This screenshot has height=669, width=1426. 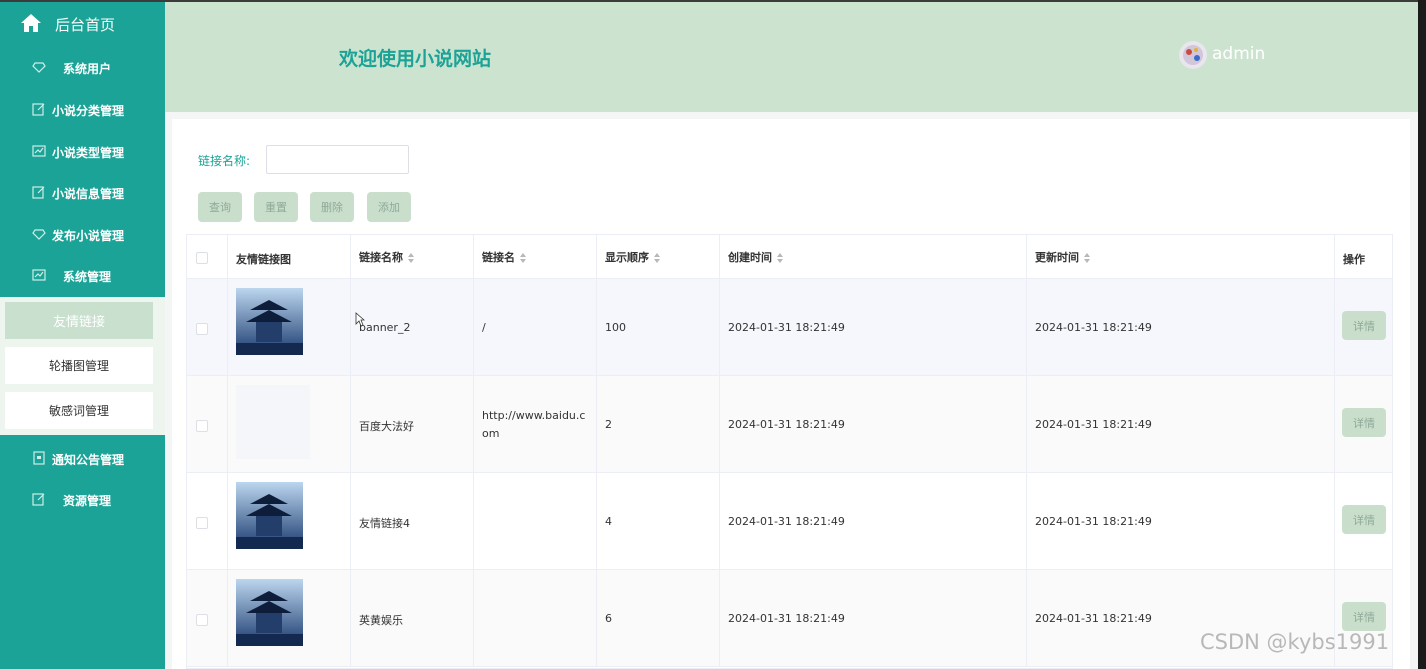 What do you see at coordinates (1181, 256) in the screenshot?
I see `header-cell: 更新时间` at bounding box center [1181, 256].